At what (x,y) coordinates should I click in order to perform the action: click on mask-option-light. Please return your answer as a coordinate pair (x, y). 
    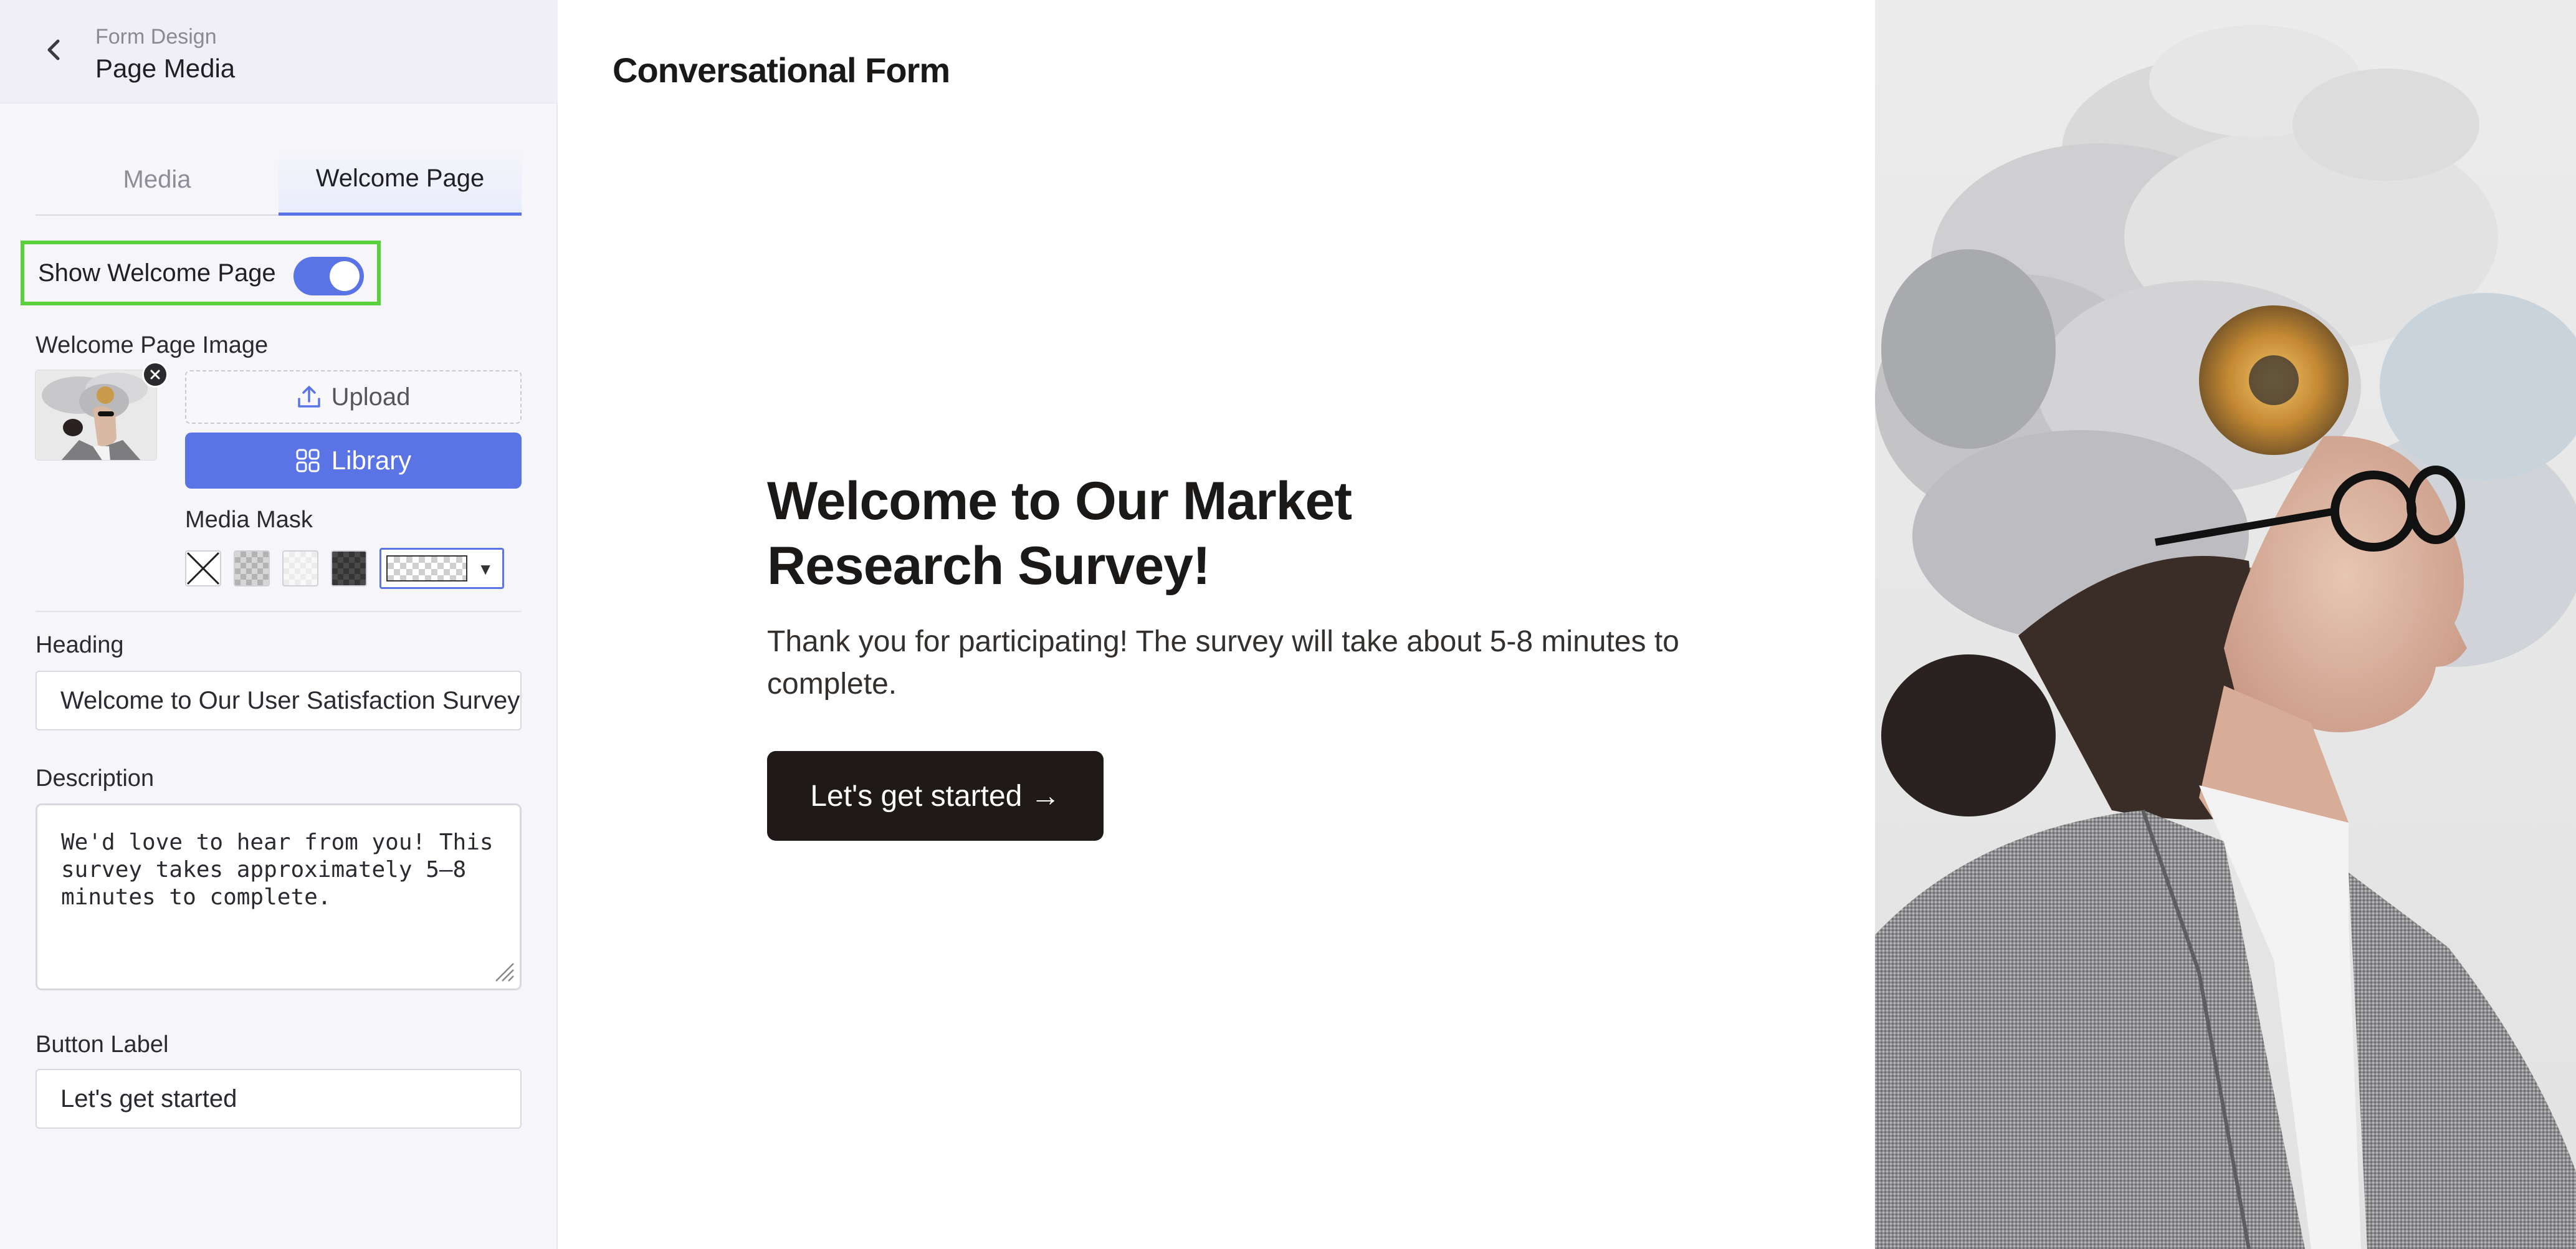
    Looking at the image, I should click on (252, 568).